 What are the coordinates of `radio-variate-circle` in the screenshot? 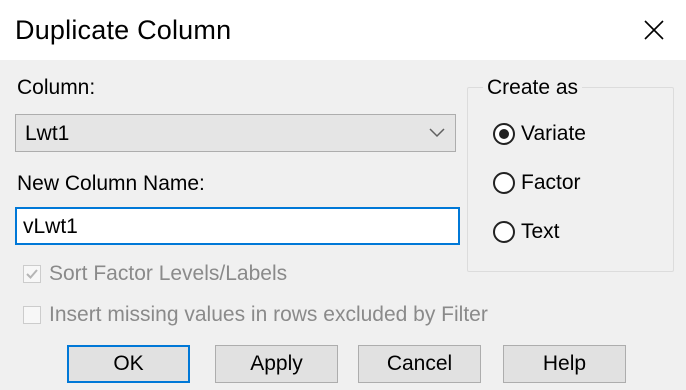 It's located at (504, 134).